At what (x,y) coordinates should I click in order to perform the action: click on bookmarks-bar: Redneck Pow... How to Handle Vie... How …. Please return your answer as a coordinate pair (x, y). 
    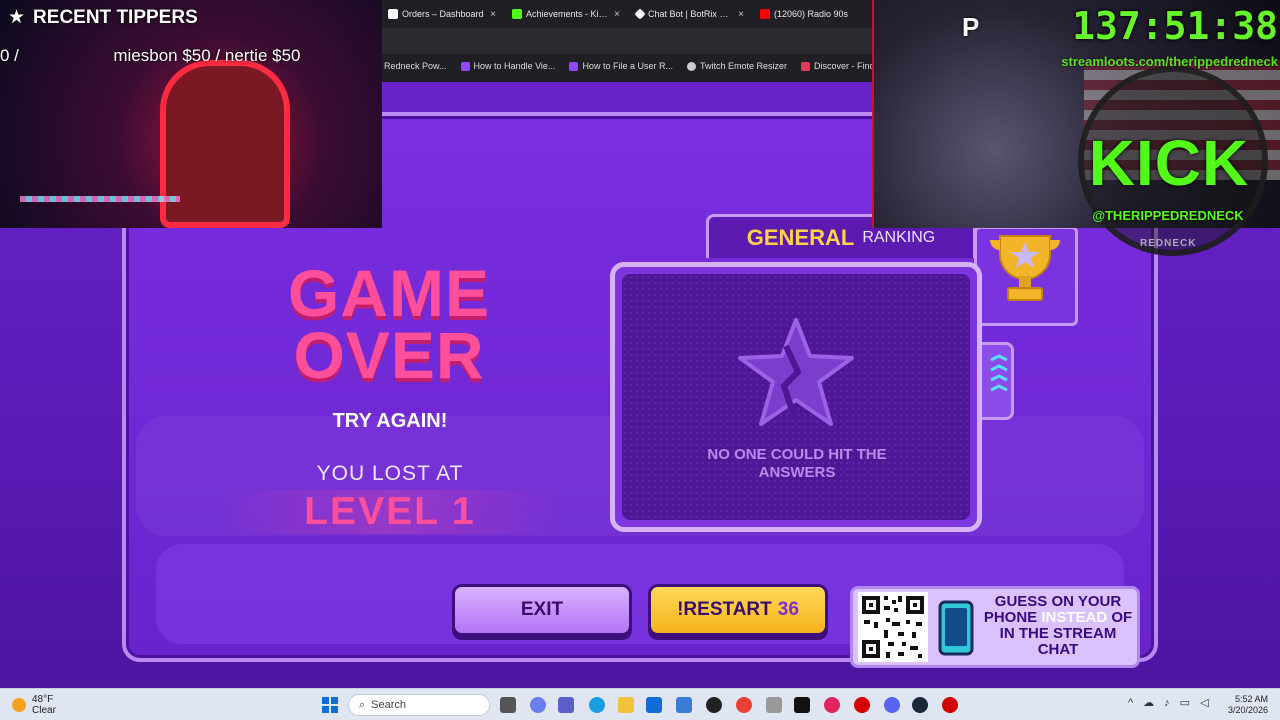
    Looking at the image, I should click on (651, 66).